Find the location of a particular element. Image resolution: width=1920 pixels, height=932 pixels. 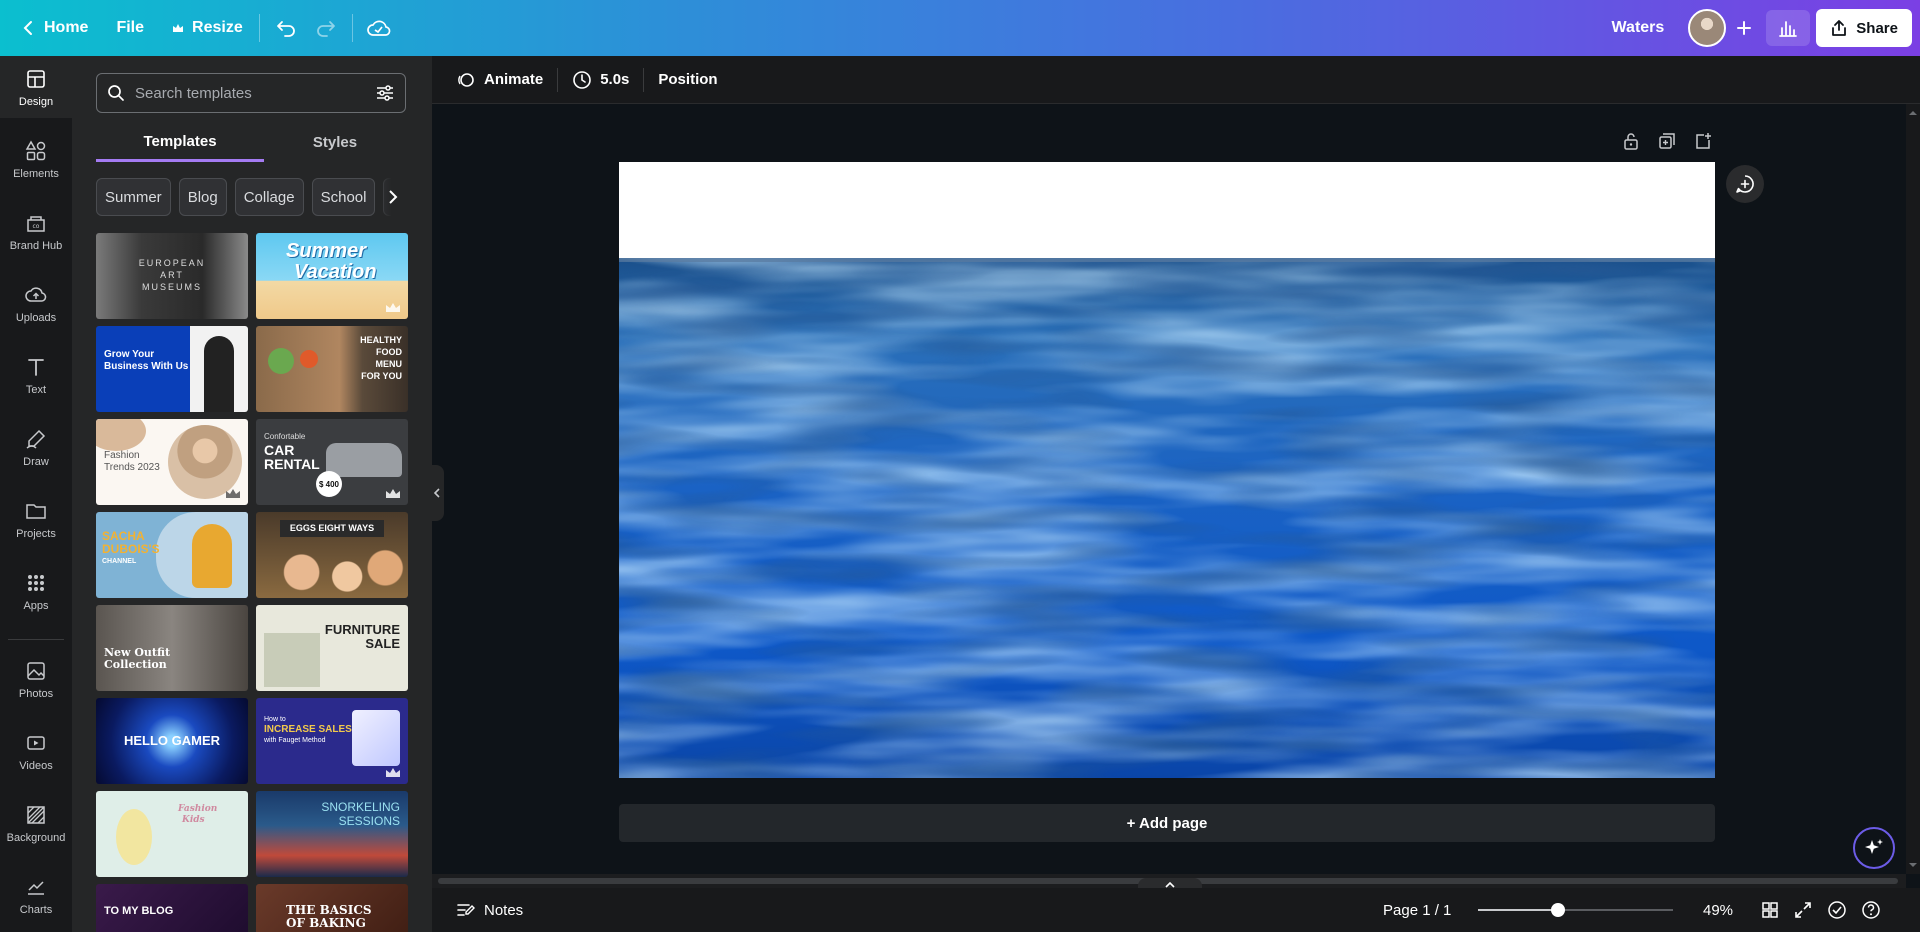

avatar is located at coordinates (1707, 28).